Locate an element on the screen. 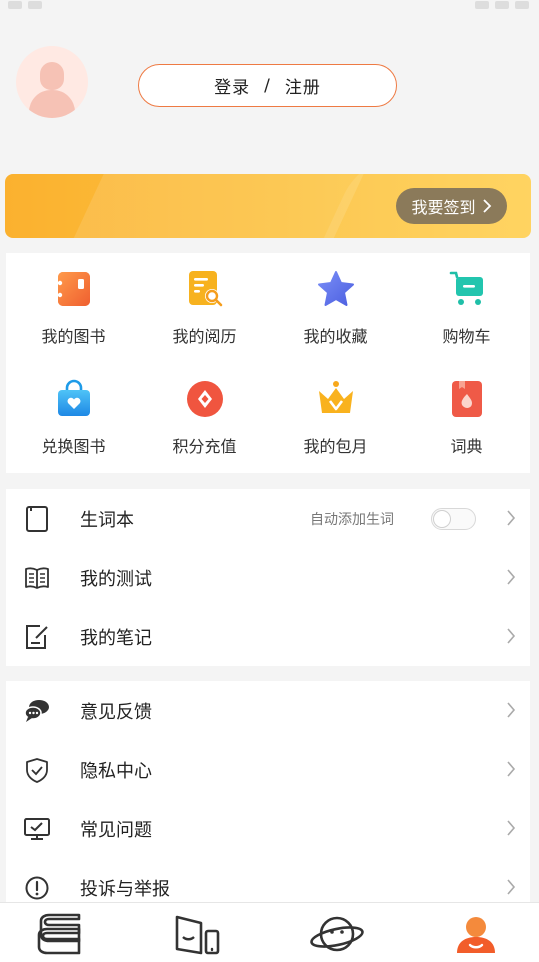 Image resolution: width=539 pixels, height=962 pixels. cart-icon is located at coordinates (467, 289).